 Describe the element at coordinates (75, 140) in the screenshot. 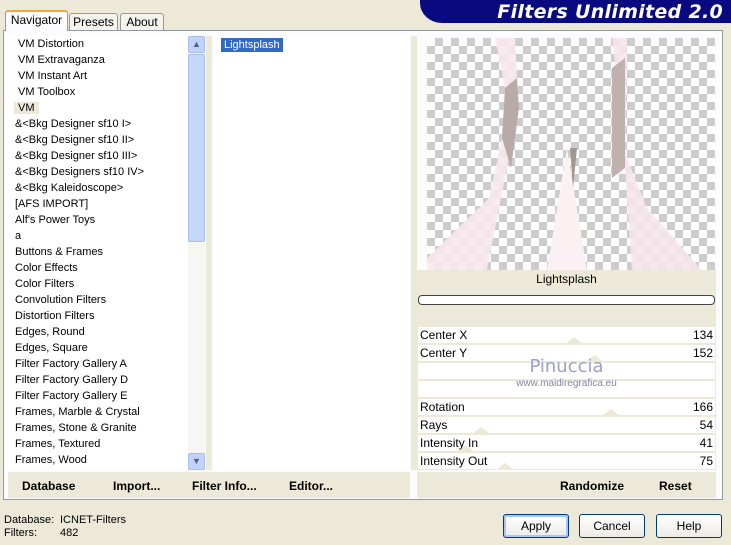

I see `category-item-label: &<Bkg Designer sf10 II>` at that location.